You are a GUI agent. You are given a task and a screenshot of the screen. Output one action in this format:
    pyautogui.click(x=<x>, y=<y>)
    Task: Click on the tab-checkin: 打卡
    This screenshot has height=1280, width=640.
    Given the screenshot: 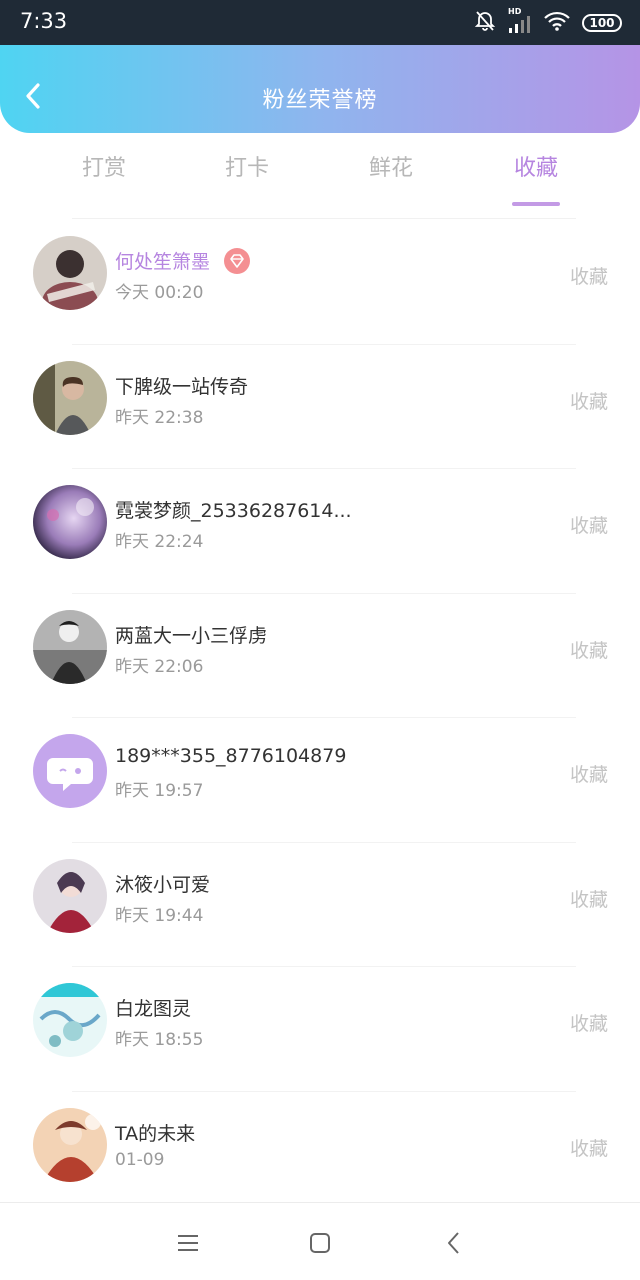 What is the action you would take?
    pyautogui.click(x=247, y=166)
    